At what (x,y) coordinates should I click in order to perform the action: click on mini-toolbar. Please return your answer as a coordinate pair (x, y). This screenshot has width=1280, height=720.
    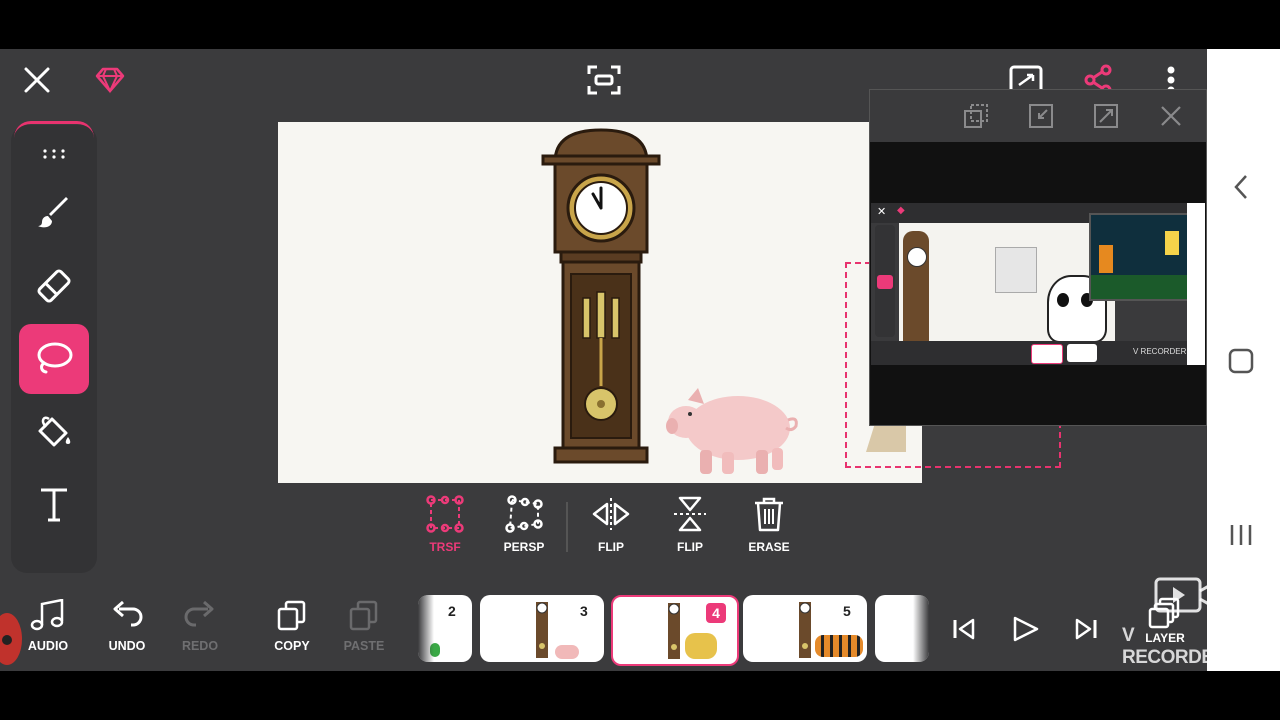
    Looking at the image, I should click on (885, 281).